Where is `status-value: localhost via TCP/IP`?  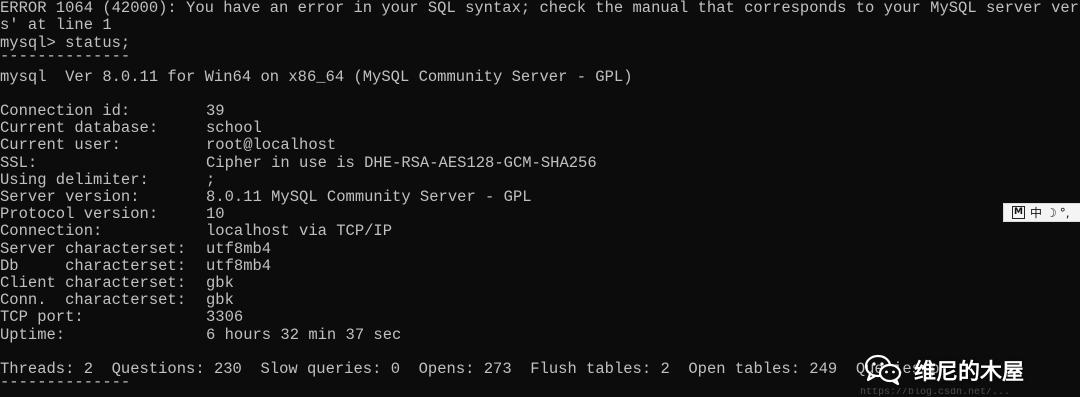
status-value: localhost via TCP/IP is located at coordinates (299, 231).